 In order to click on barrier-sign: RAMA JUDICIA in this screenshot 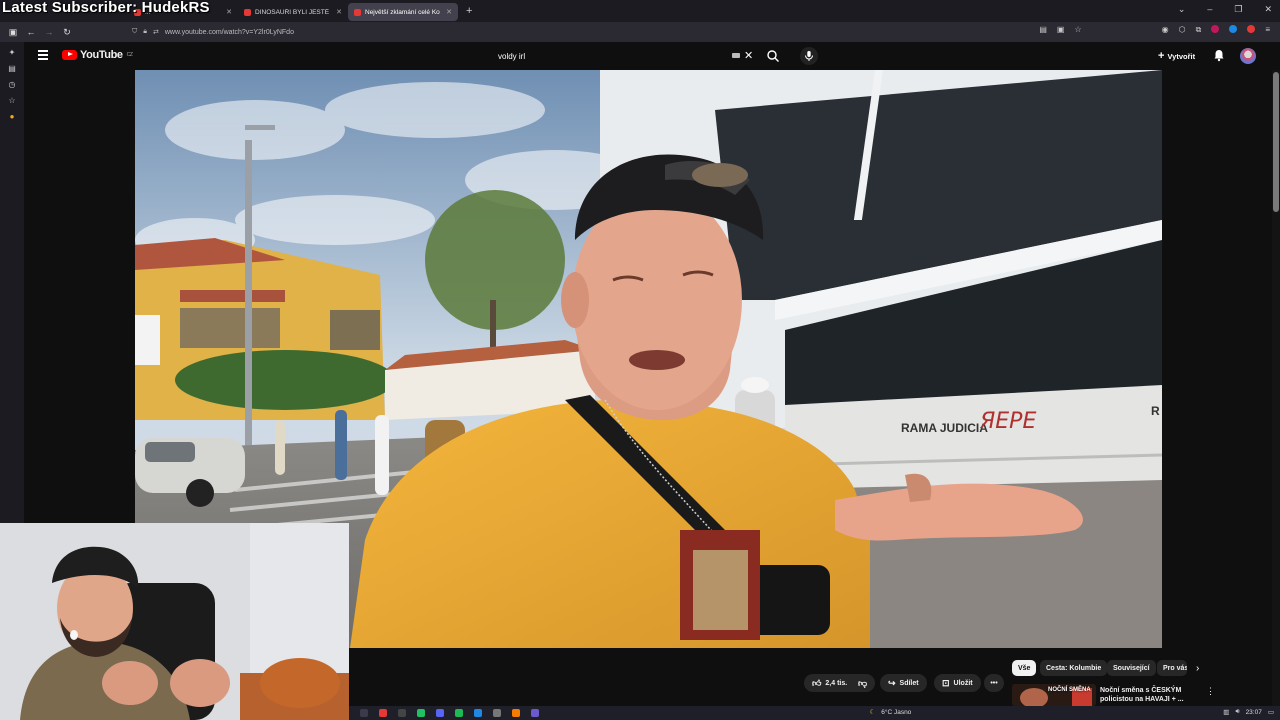, I will do `click(944, 428)`.